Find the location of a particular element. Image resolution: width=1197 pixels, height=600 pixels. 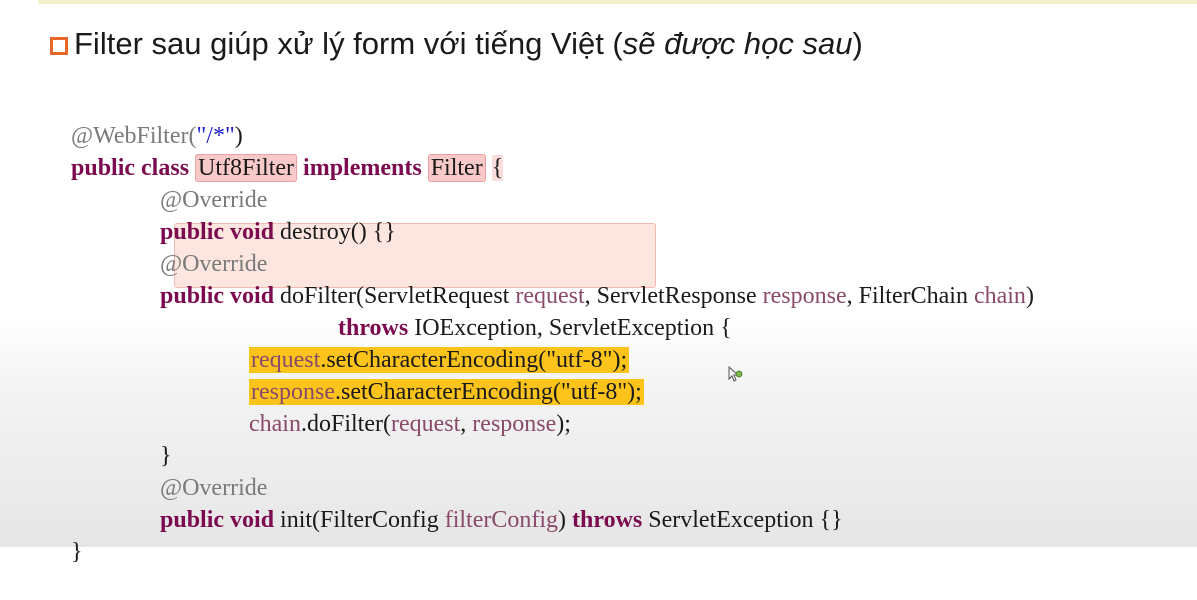

code-text: { is located at coordinates (497, 168).